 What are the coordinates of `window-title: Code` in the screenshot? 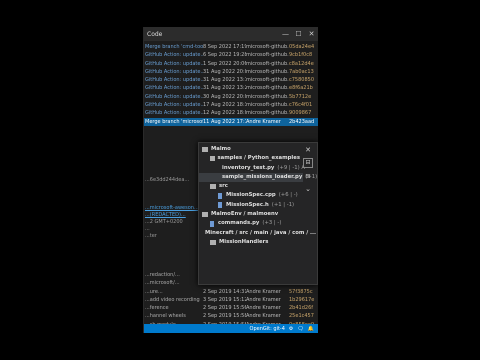 It's located at (155, 34).